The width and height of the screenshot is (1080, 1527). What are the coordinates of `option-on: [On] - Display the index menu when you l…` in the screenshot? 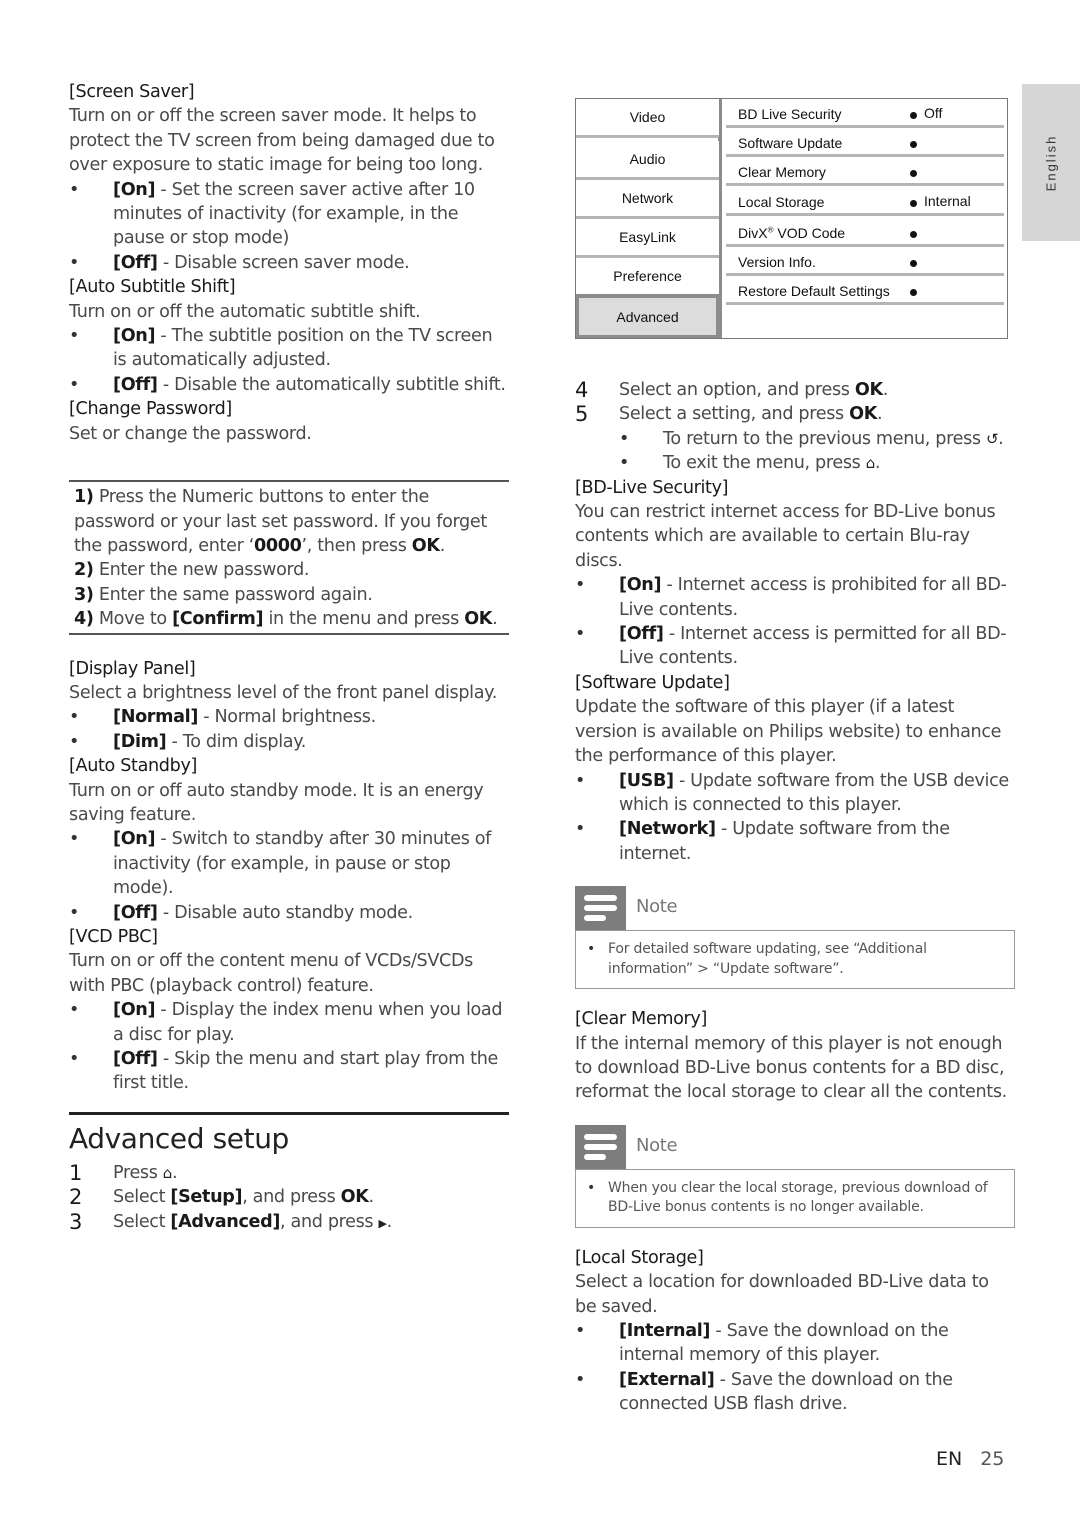 It's located at (289, 1022).